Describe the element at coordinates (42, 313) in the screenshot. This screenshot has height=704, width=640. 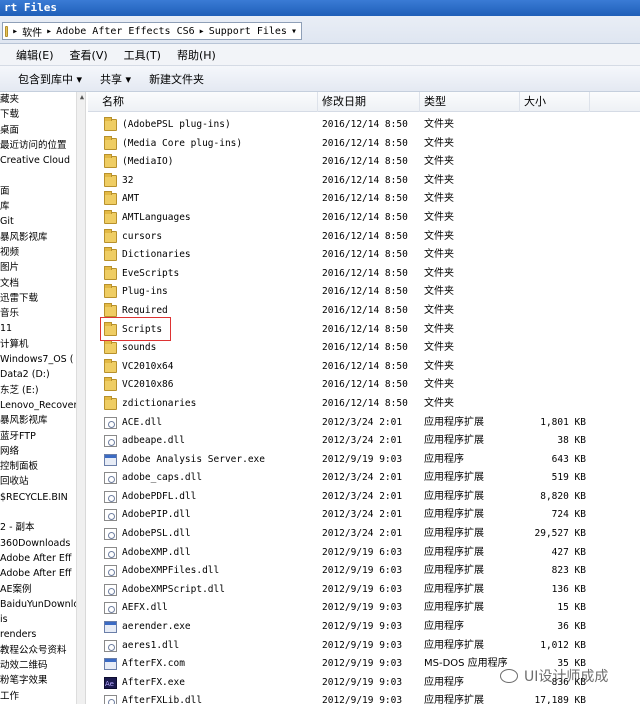
I see `nav-item: 音乐` at that location.